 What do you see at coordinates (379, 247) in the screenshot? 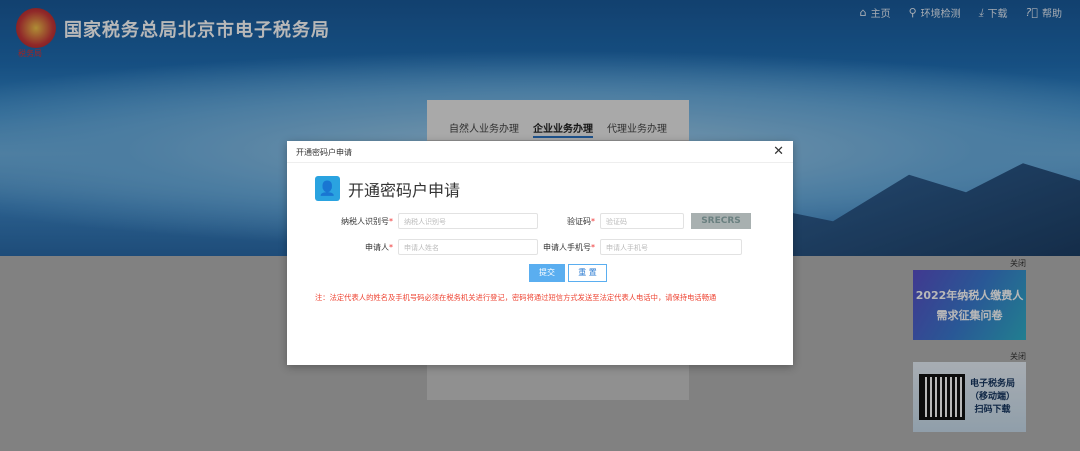
I see `applicant-label: 申请人*` at bounding box center [379, 247].